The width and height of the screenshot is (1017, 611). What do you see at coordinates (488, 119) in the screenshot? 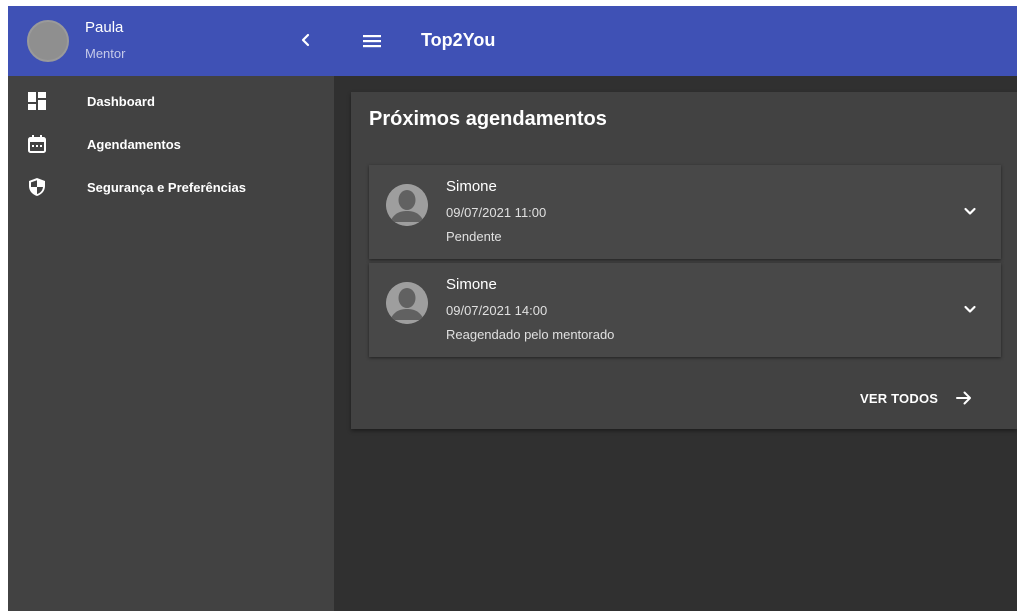
I see `card-title: Próximos agendamentos` at bounding box center [488, 119].